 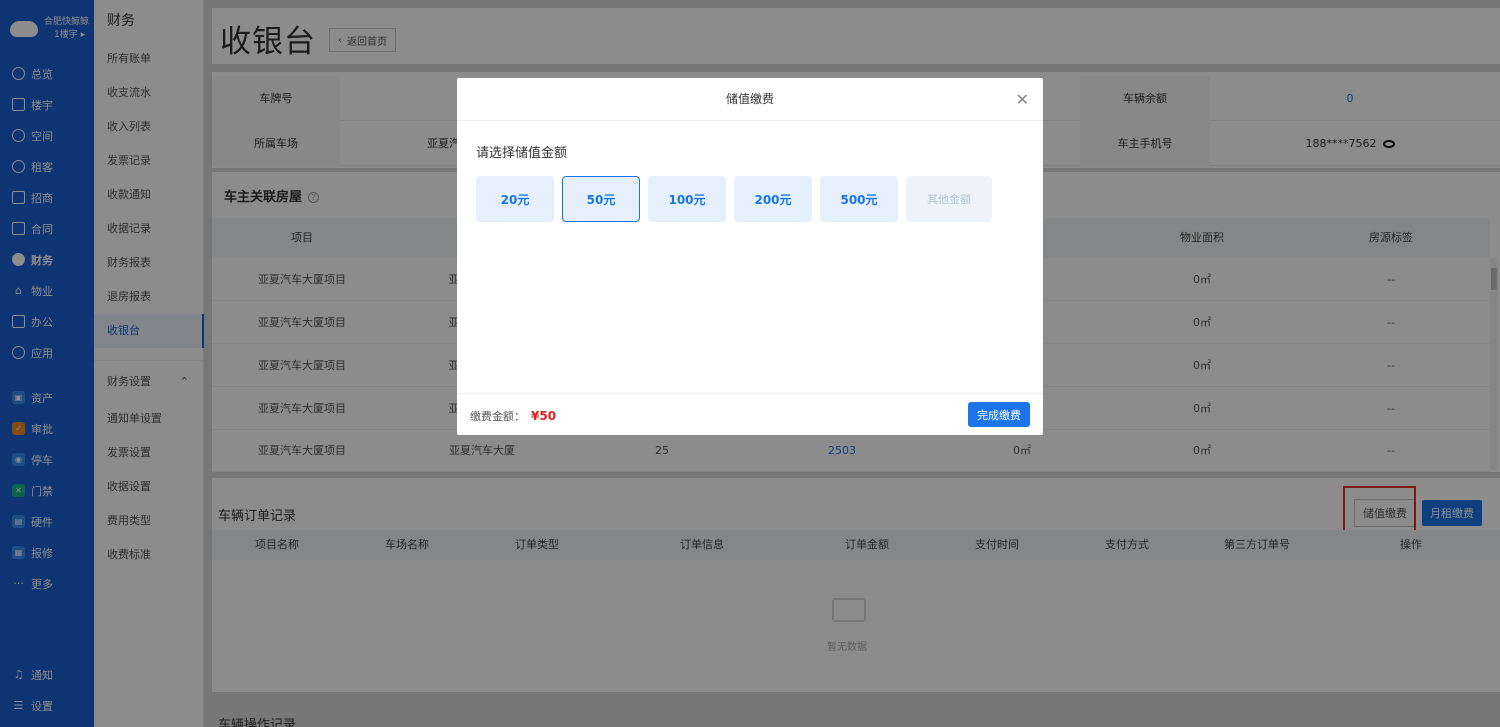 I want to click on complete-payment-button: 完成缴费, so click(x=999, y=414).